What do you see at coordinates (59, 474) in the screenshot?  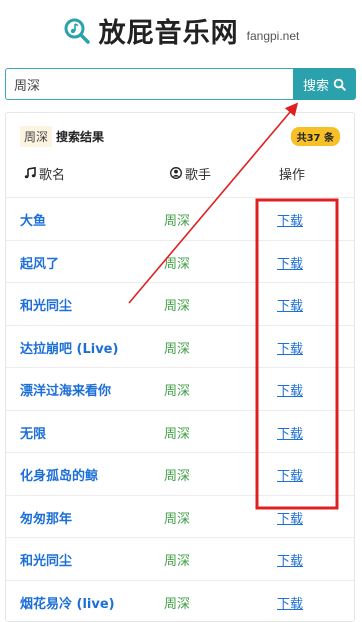 I see `song-title-link: 化身孤岛的鲸` at bounding box center [59, 474].